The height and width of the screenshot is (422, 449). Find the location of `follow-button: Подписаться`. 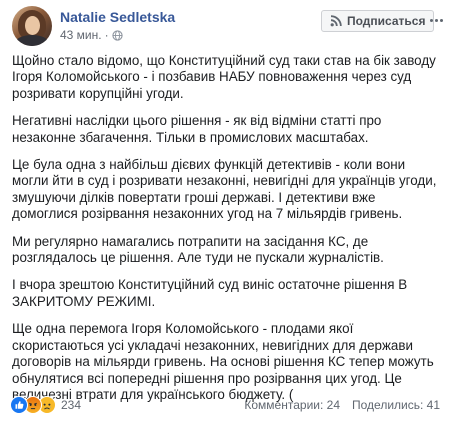

follow-button: Подписаться is located at coordinates (378, 21).